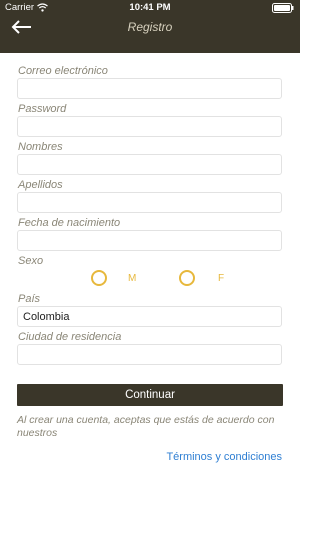 This screenshot has height=533, width=320. What do you see at coordinates (187, 278) in the screenshot?
I see `sex-female-radio` at bounding box center [187, 278].